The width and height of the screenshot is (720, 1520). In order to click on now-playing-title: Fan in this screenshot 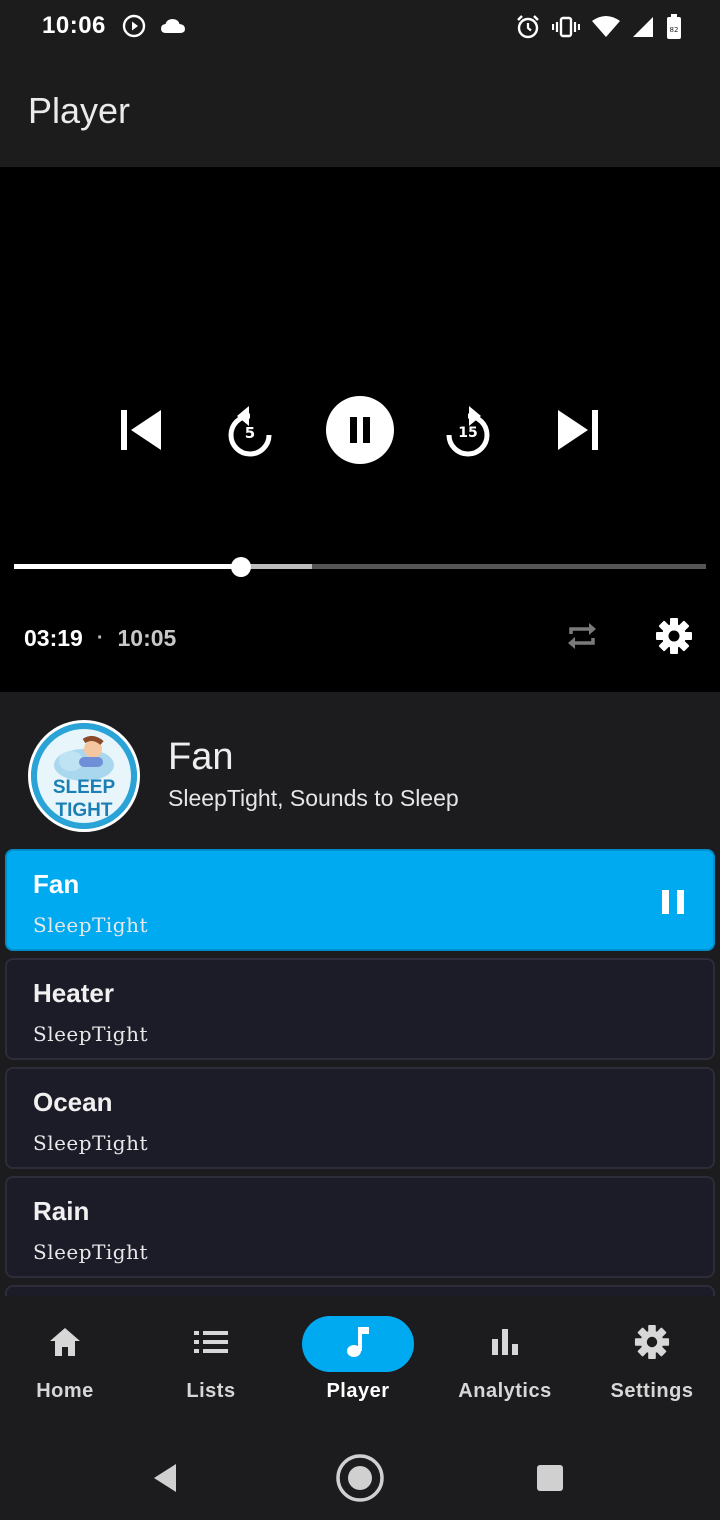, I will do `click(201, 757)`.